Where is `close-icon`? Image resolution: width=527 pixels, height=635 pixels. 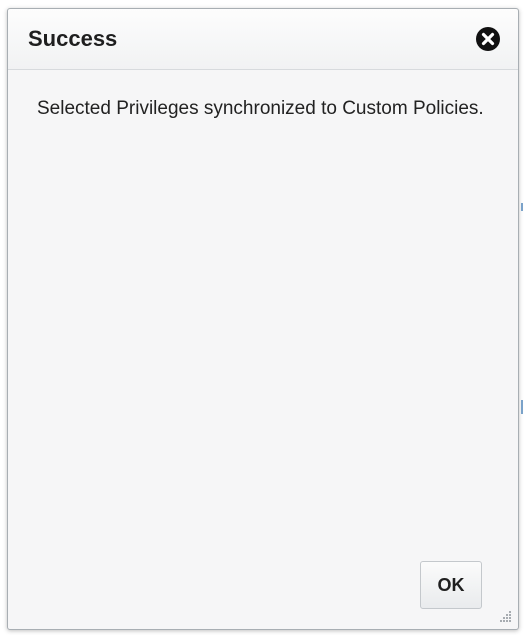
close-icon is located at coordinates (488, 39).